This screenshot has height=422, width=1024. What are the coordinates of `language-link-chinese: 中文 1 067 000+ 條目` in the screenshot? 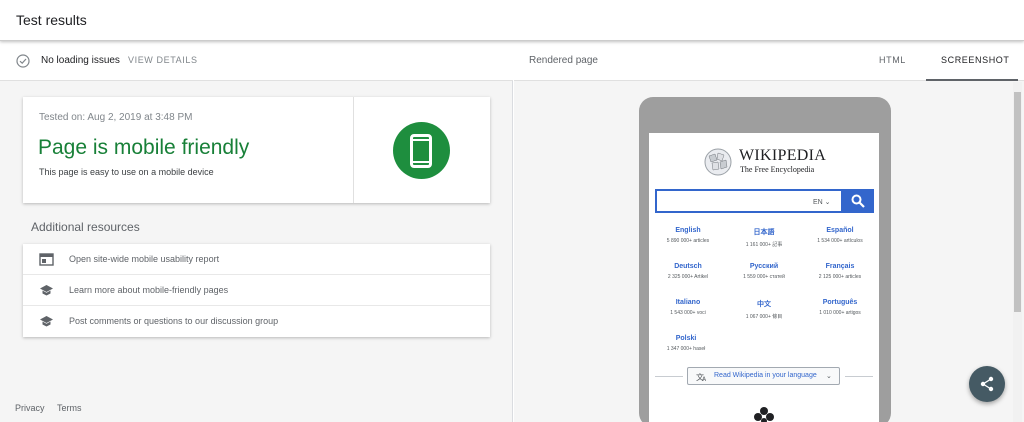 It's located at (764, 309).